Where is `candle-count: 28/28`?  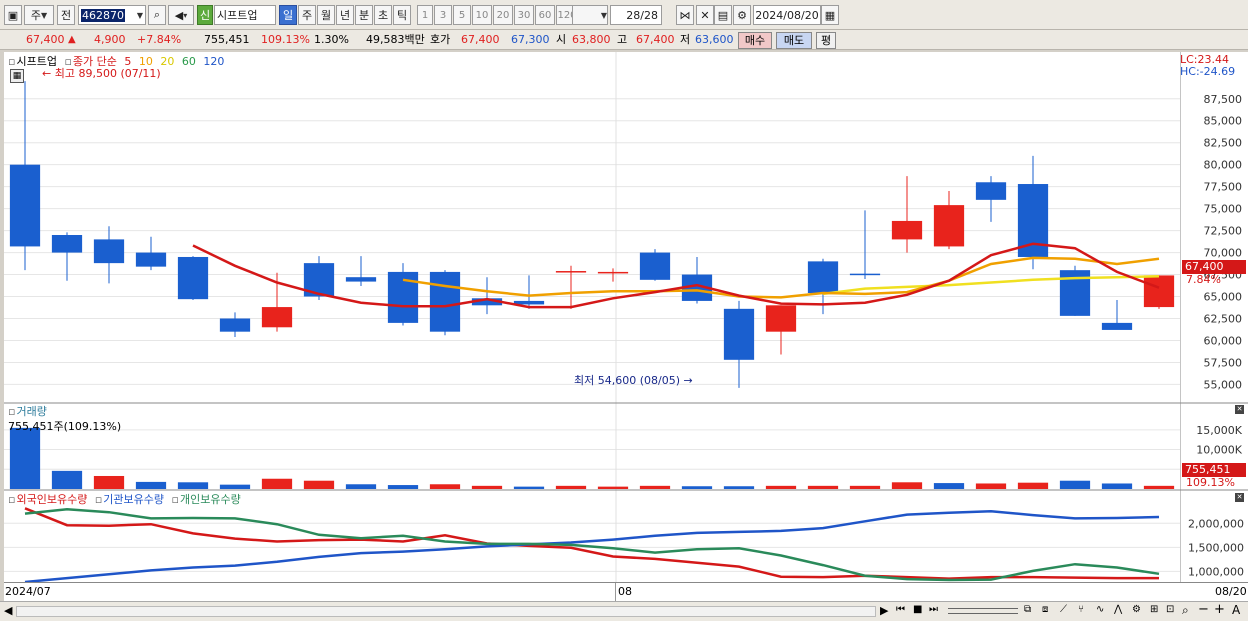 candle-count: 28/28 is located at coordinates (636, 15).